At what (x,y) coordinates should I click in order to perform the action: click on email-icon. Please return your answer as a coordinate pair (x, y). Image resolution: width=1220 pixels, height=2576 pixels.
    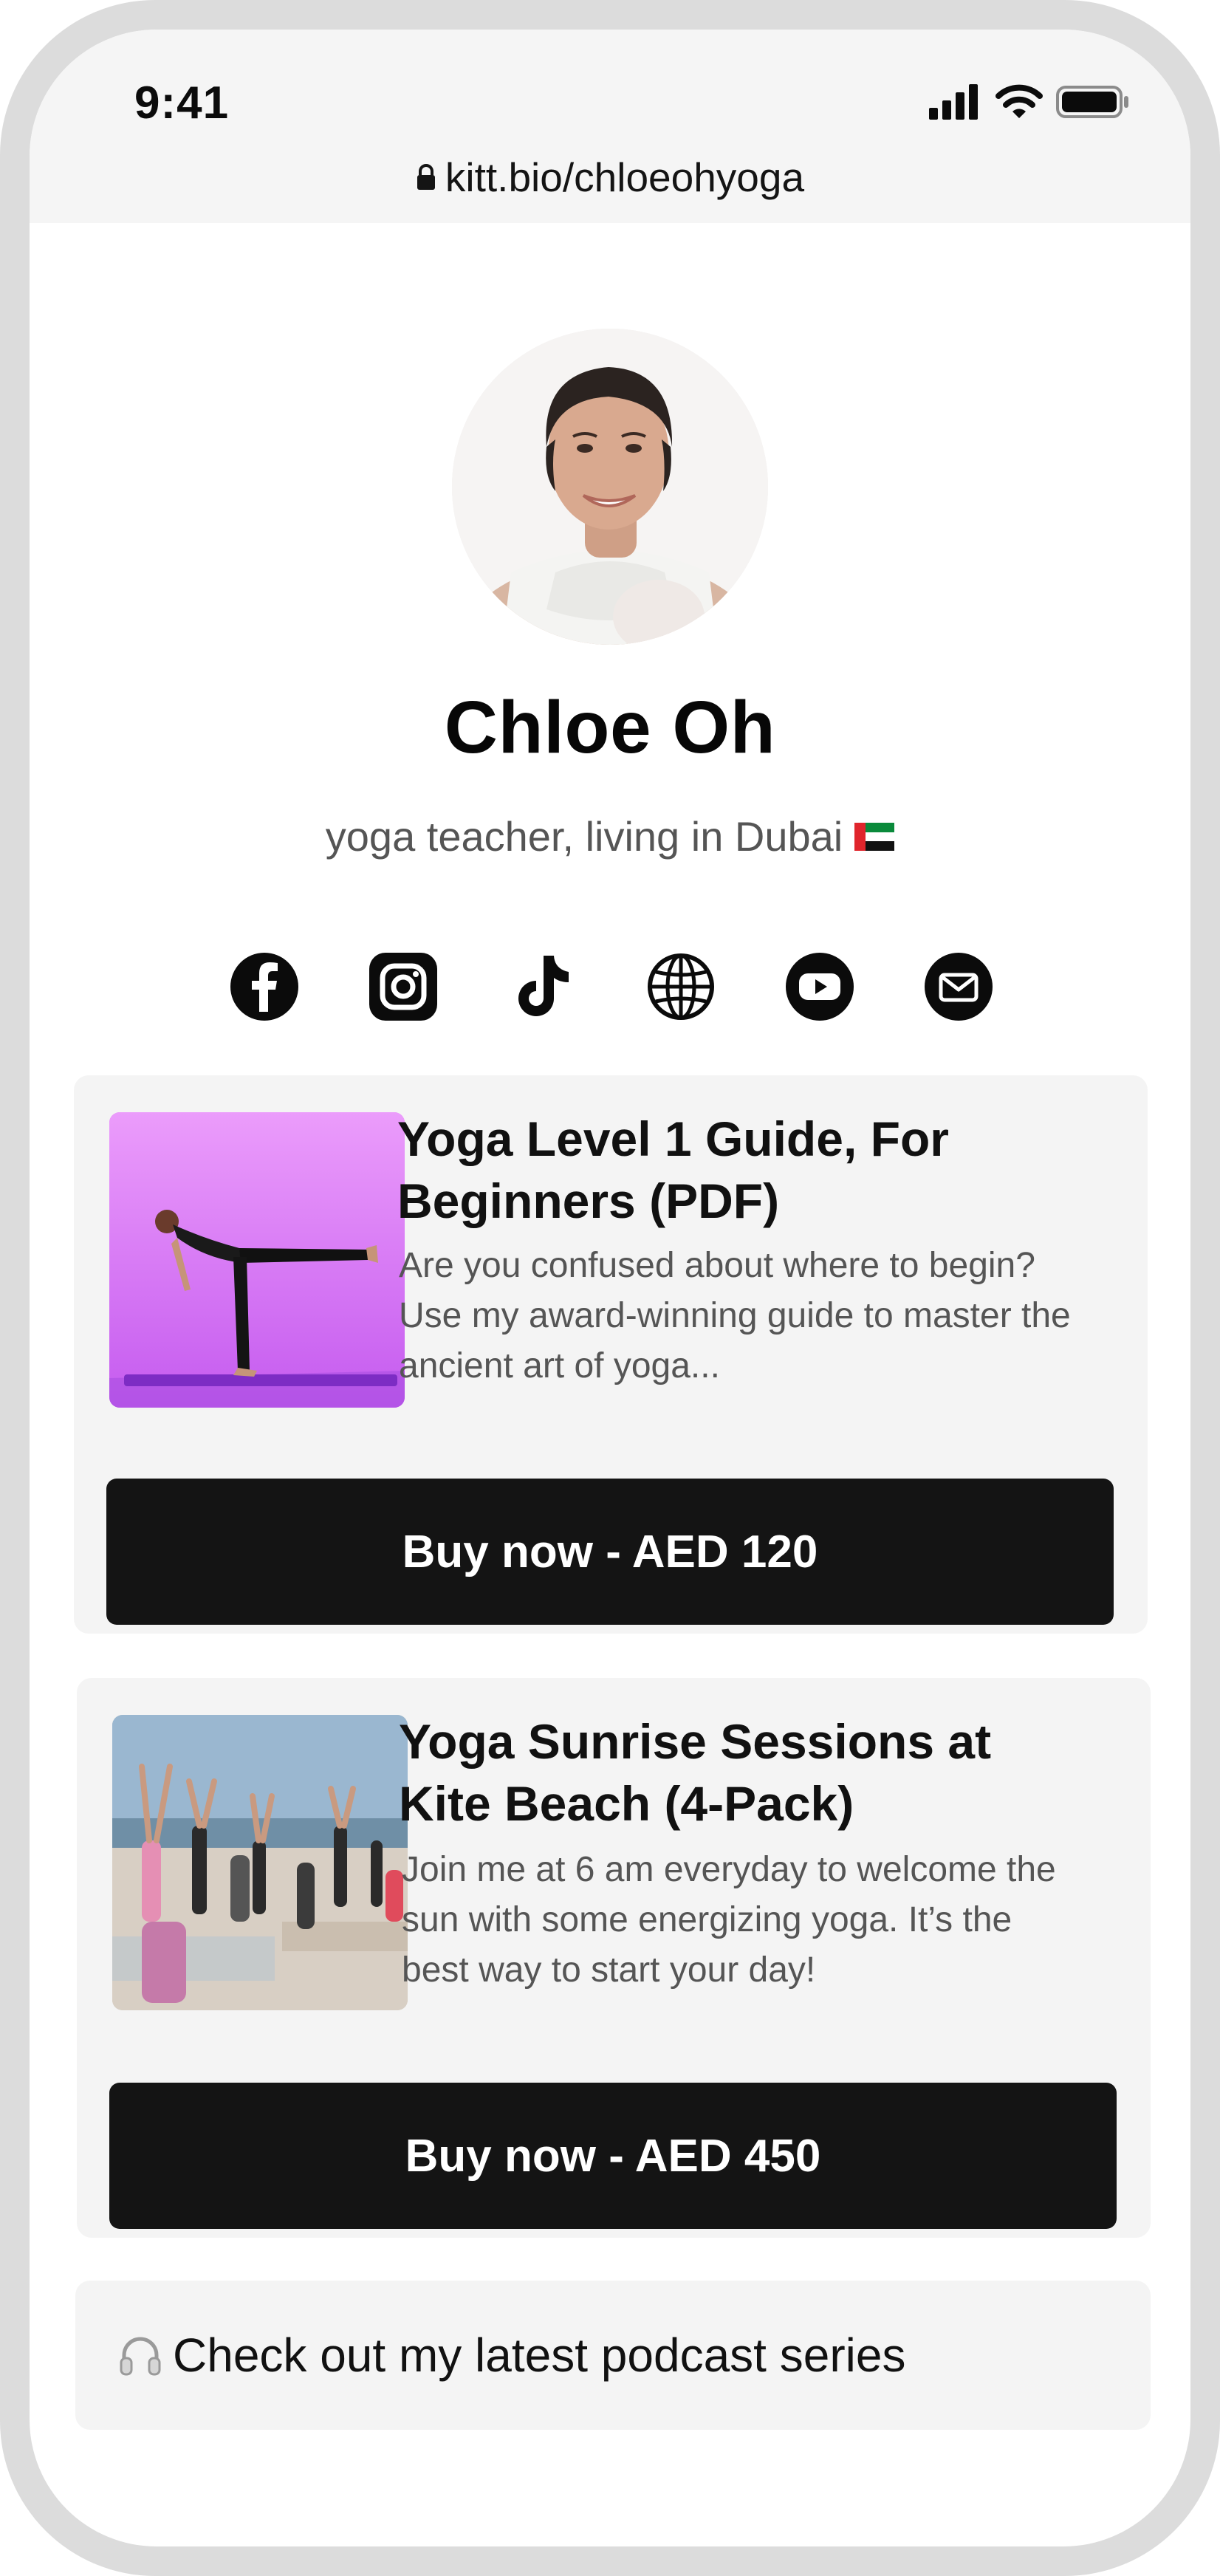
    Looking at the image, I should click on (958, 986).